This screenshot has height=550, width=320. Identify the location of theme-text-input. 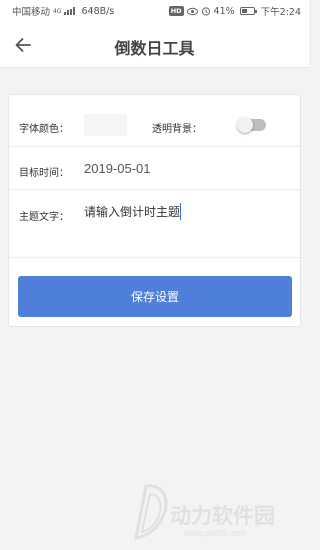
(184, 212).